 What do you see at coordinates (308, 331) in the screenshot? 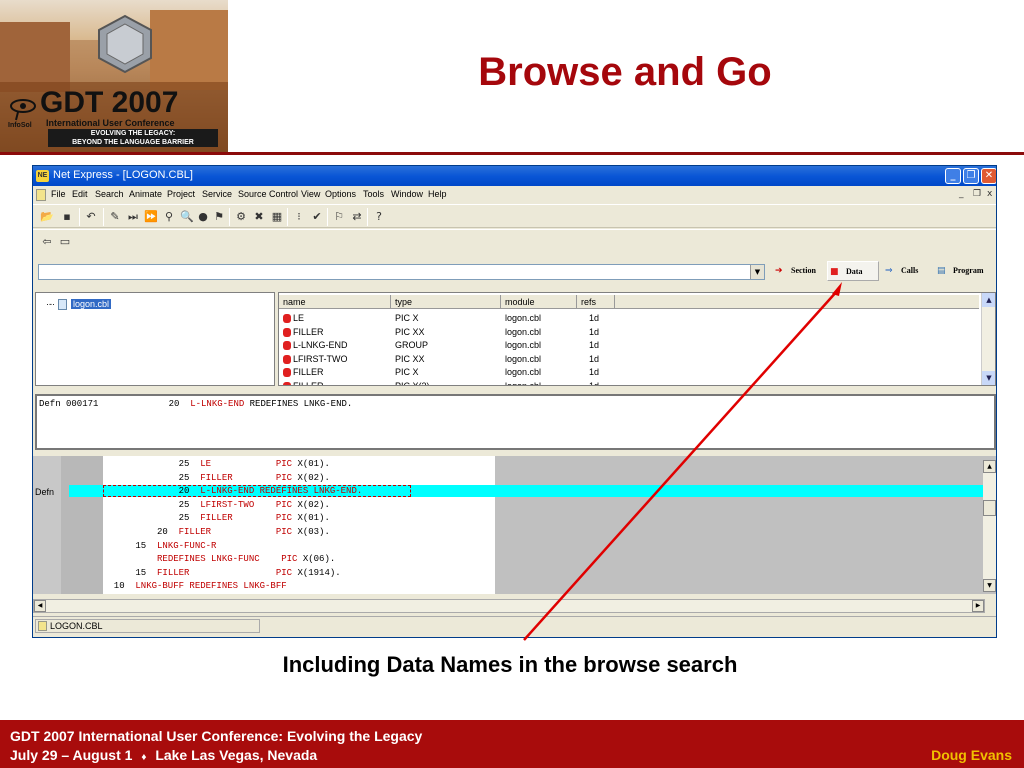
I see `cell-text: FILLER` at bounding box center [308, 331].